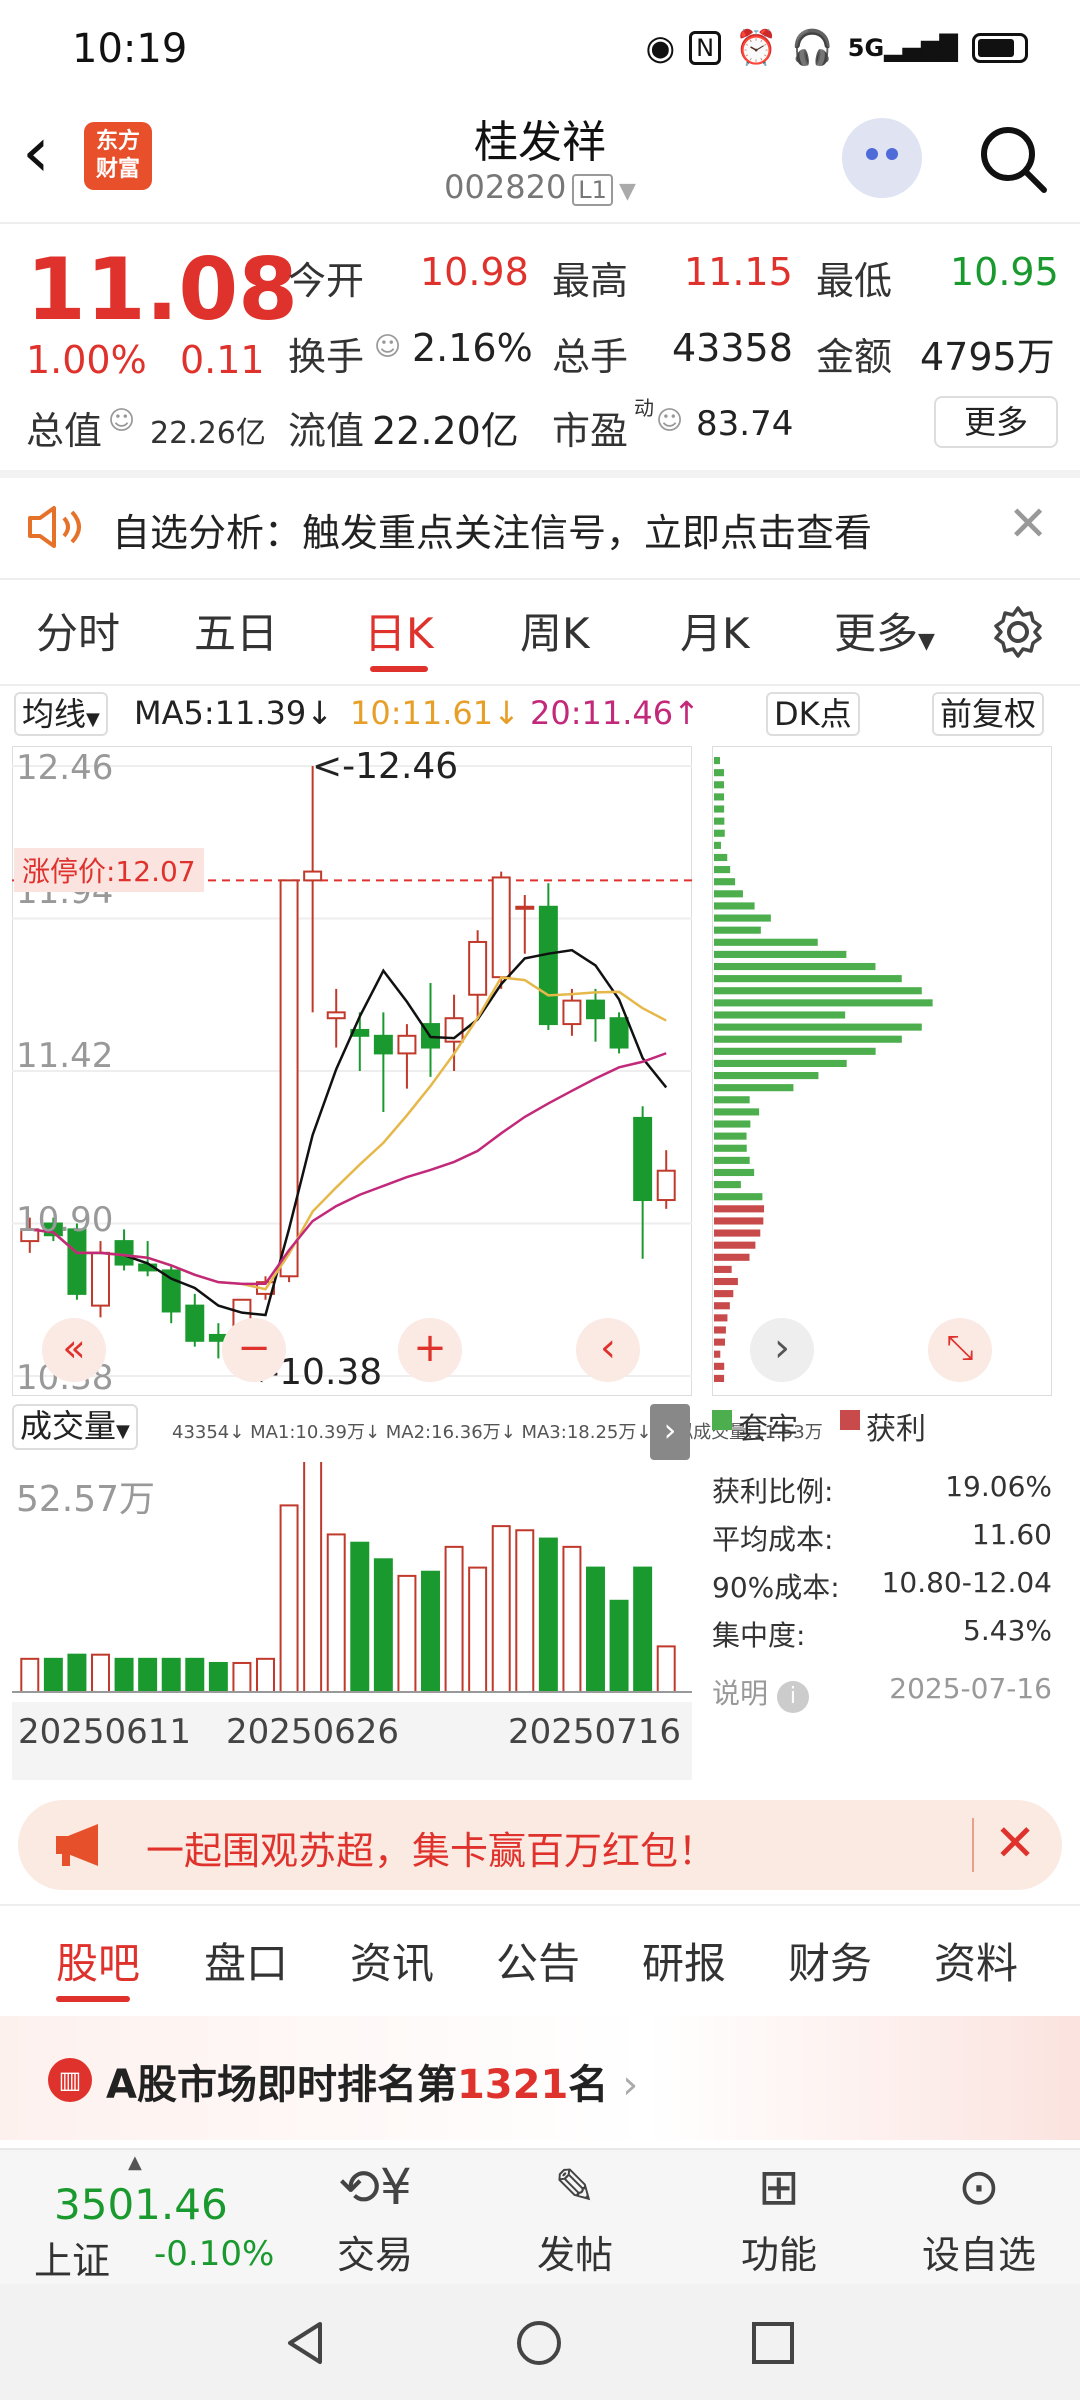 The width and height of the screenshot is (1080, 2400). I want to click on nfc-icon: N, so click(705, 48).